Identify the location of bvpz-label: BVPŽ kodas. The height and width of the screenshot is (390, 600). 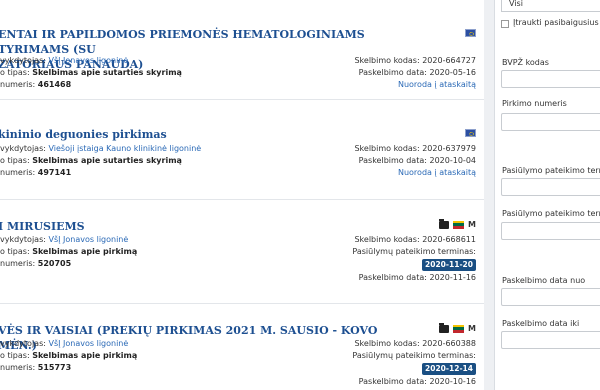
(525, 62).